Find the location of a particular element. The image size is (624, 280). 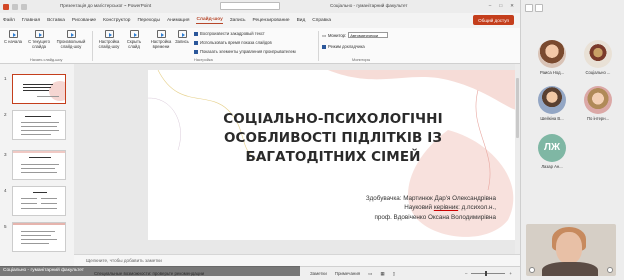

share-button: Общий доступ is located at coordinates (493, 20).